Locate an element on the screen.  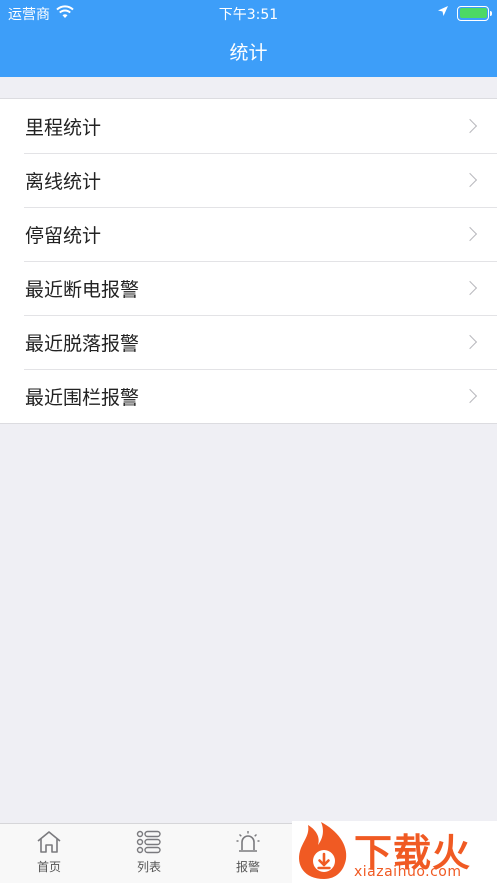
navigation-bar: 运营商 下午3:51 统计 is located at coordinates (248, 38).